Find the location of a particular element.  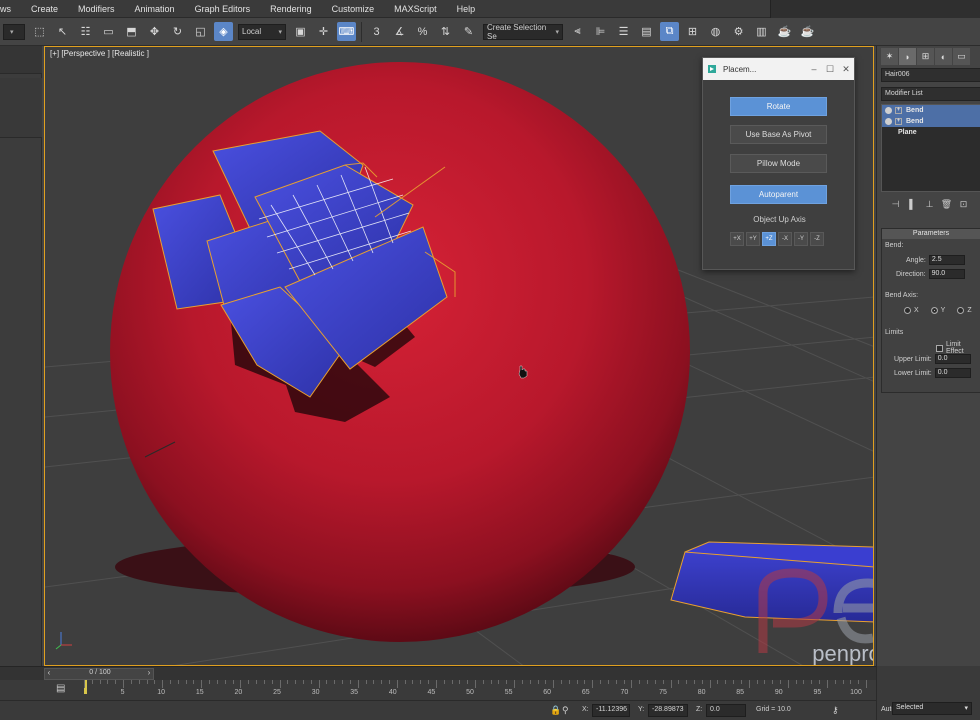

axis-y-radio is located at coordinates (934, 310).